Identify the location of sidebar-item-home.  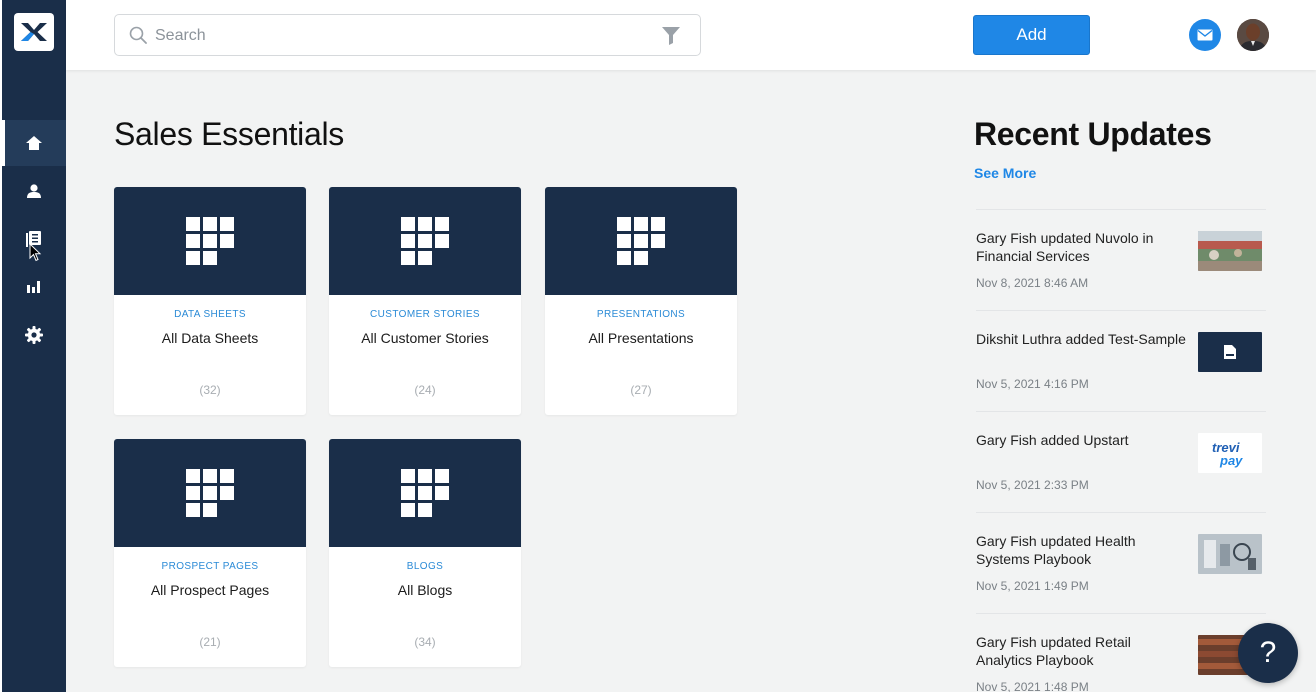
(34, 143).